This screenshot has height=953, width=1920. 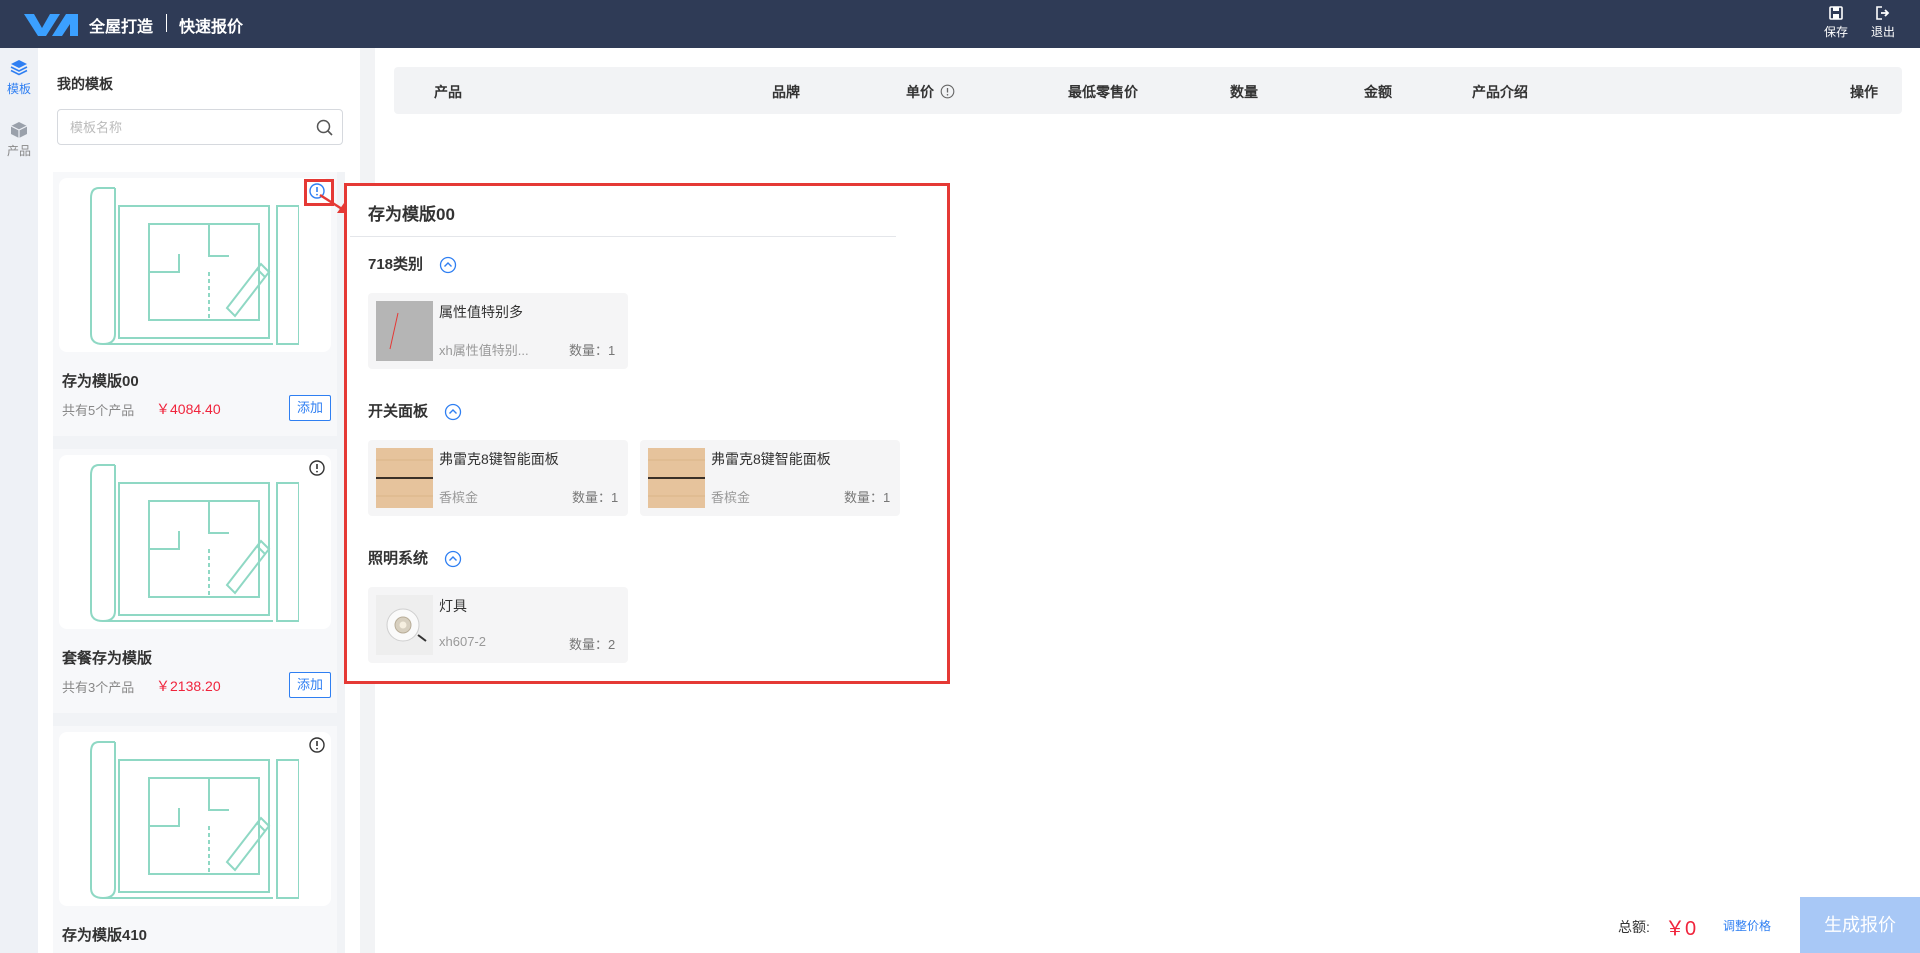 What do you see at coordinates (100, 381) in the screenshot?
I see `template-name: 存为模版00` at bounding box center [100, 381].